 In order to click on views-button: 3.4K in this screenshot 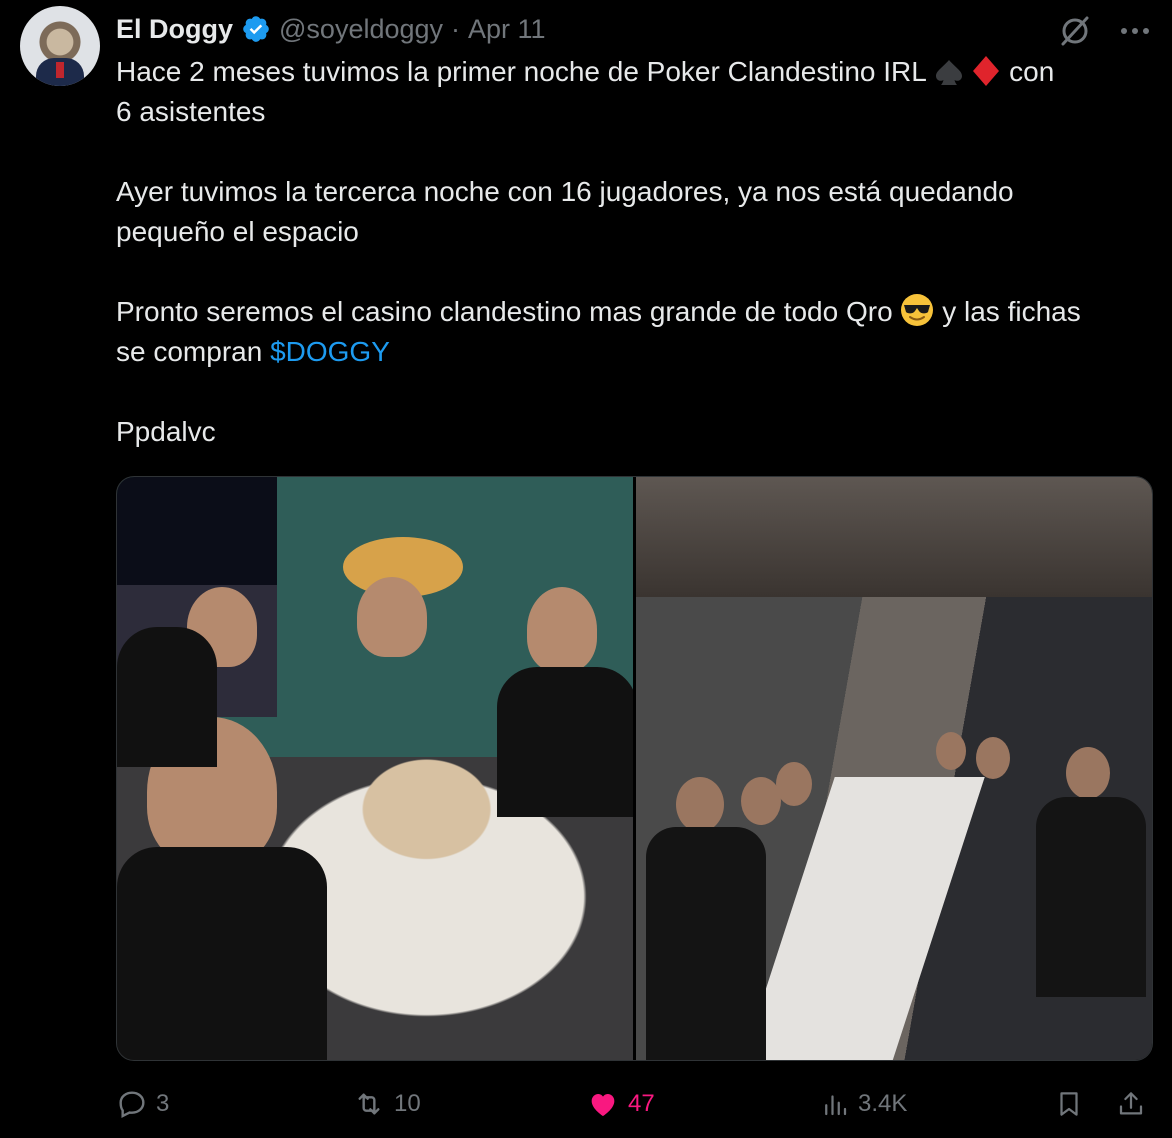, I will do `click(863, 1104)`.